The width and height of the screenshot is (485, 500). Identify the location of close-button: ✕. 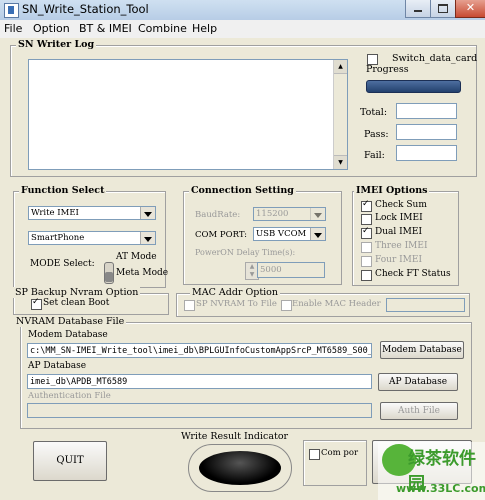
(470, 9).